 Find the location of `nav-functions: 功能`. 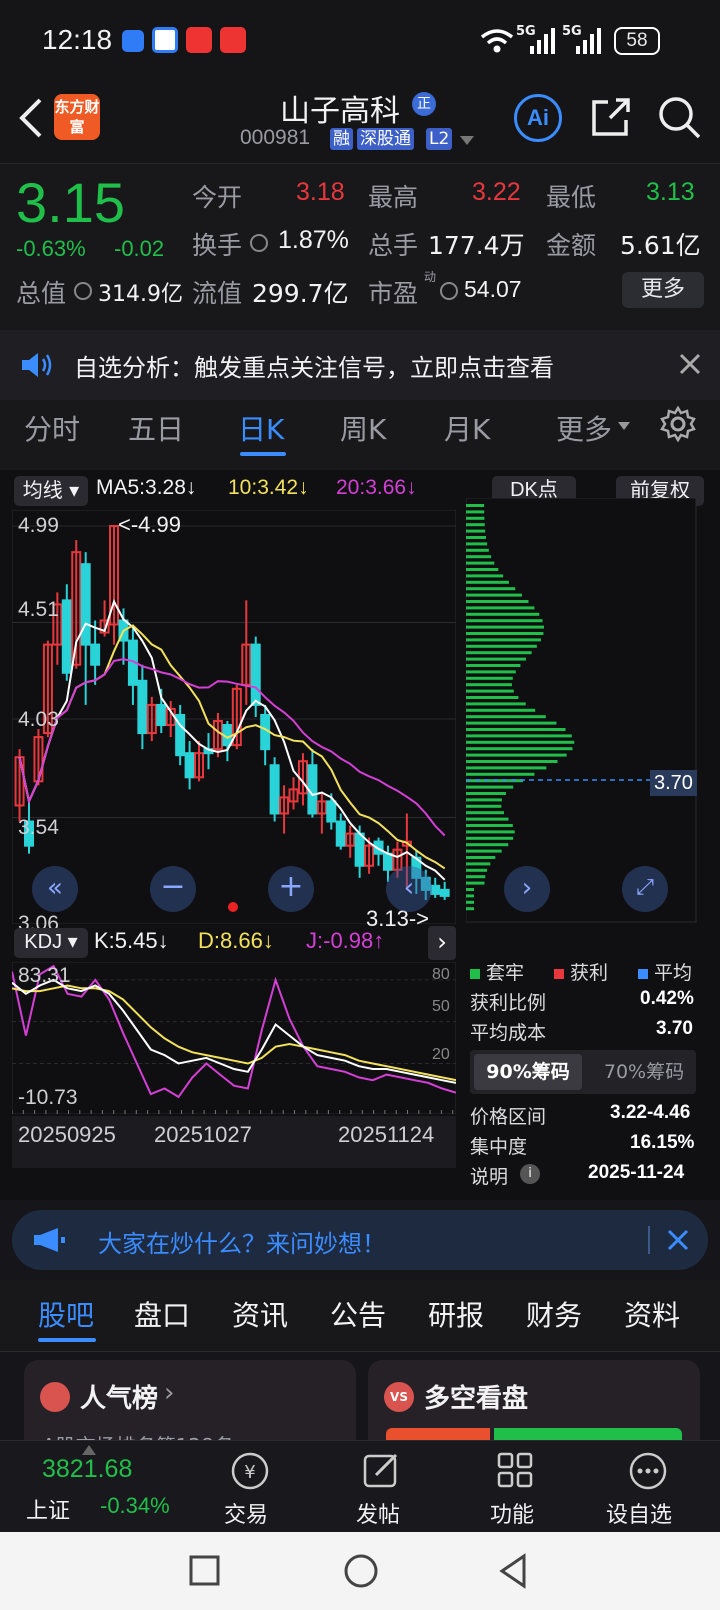

nav-functions: 功能 is located at coordinates (516, 1489).